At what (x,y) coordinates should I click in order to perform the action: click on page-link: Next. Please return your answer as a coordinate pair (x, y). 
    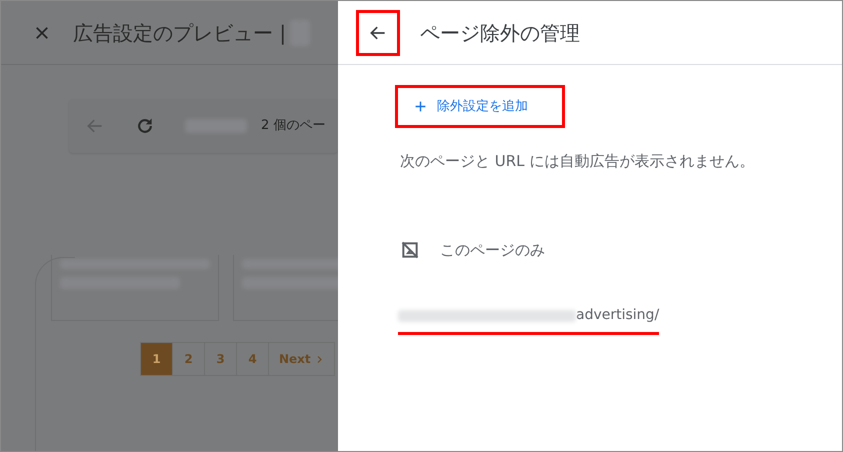
    Looking at the image, I should click on (301, 359).